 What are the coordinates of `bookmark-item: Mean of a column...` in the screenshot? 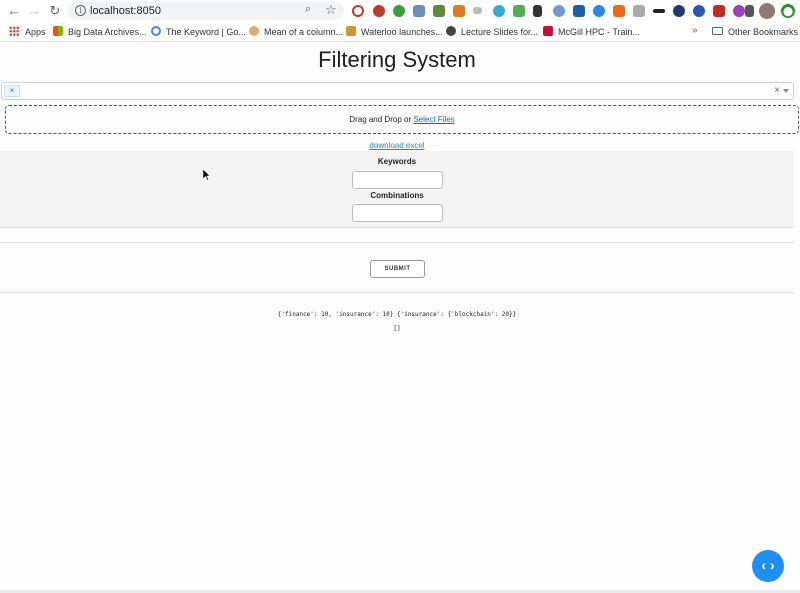 It's located at (296, 32).